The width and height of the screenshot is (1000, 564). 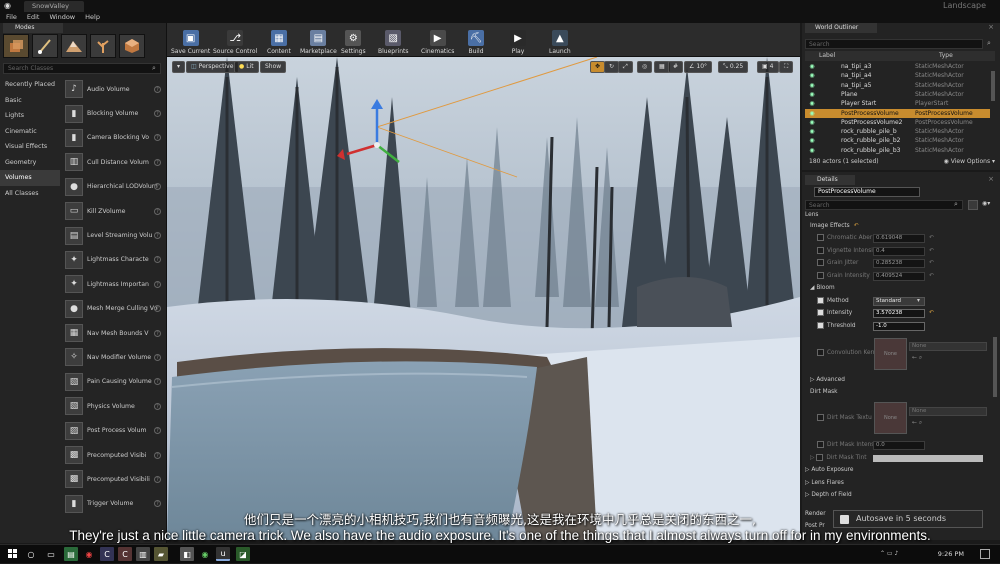 What do you see at coordinates (235, 40) in the screenshot?
I see `source-control-button: ⎇ Source Control` at bounding box center [235, 40].